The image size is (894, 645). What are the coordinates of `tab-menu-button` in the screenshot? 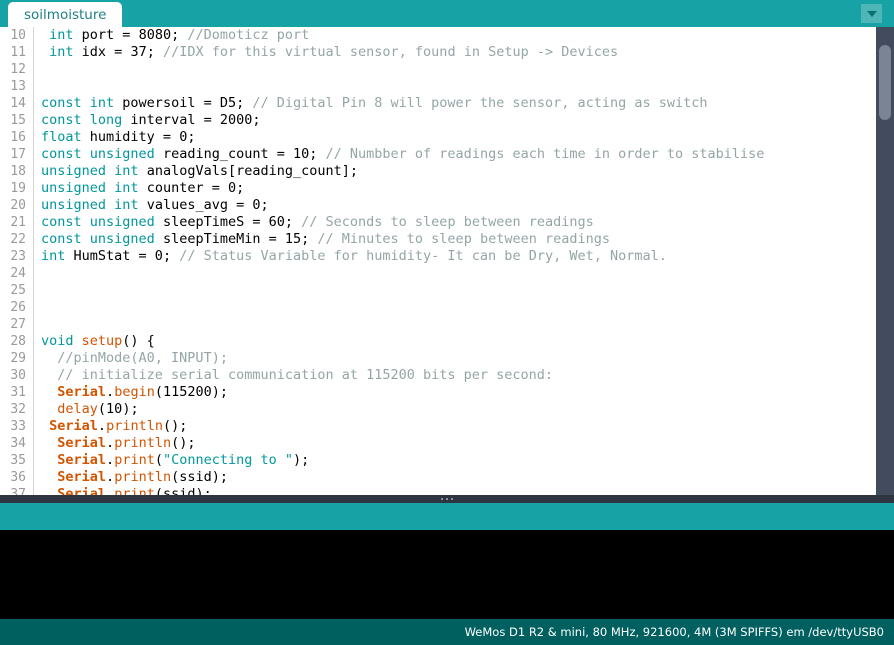 It's located at (871, 13).